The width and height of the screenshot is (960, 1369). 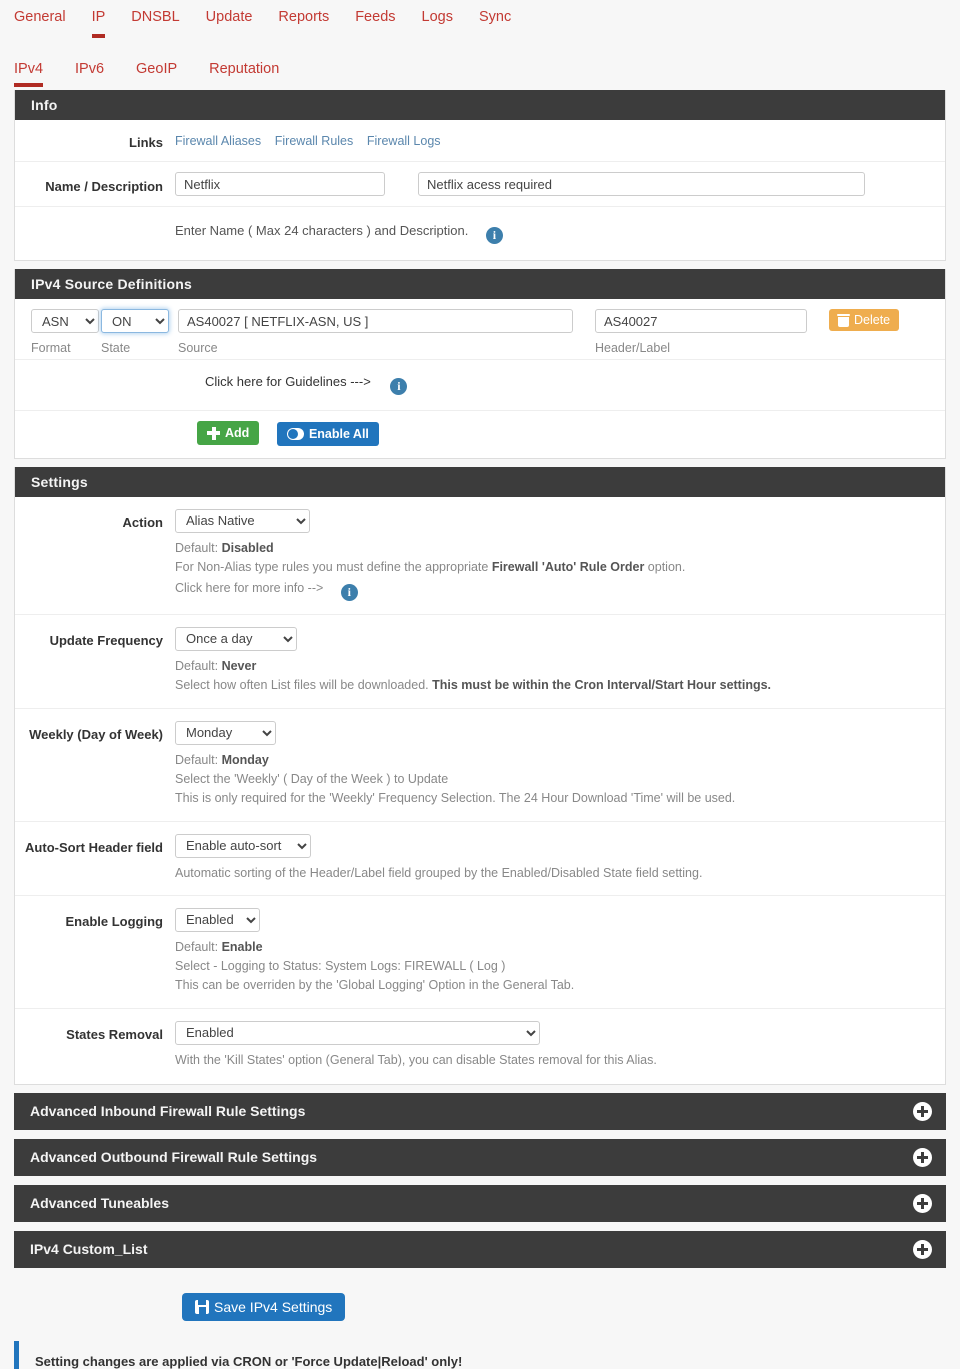 I want to click on nav-tab-reports: Reports, so click(x=303, y=21).